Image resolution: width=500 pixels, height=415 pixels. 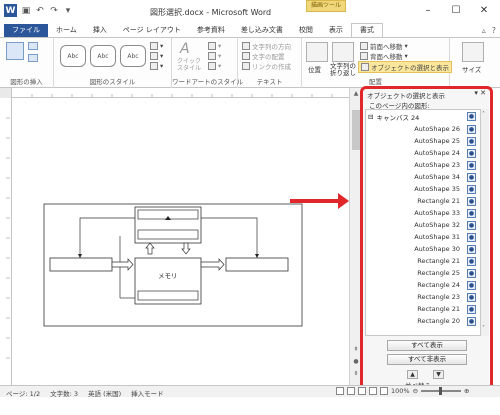 What do you see at coordinates (423, 237) in the screenshot?
I see `list-item: AutoShape 31 ●` at bounding box center [423, 237].